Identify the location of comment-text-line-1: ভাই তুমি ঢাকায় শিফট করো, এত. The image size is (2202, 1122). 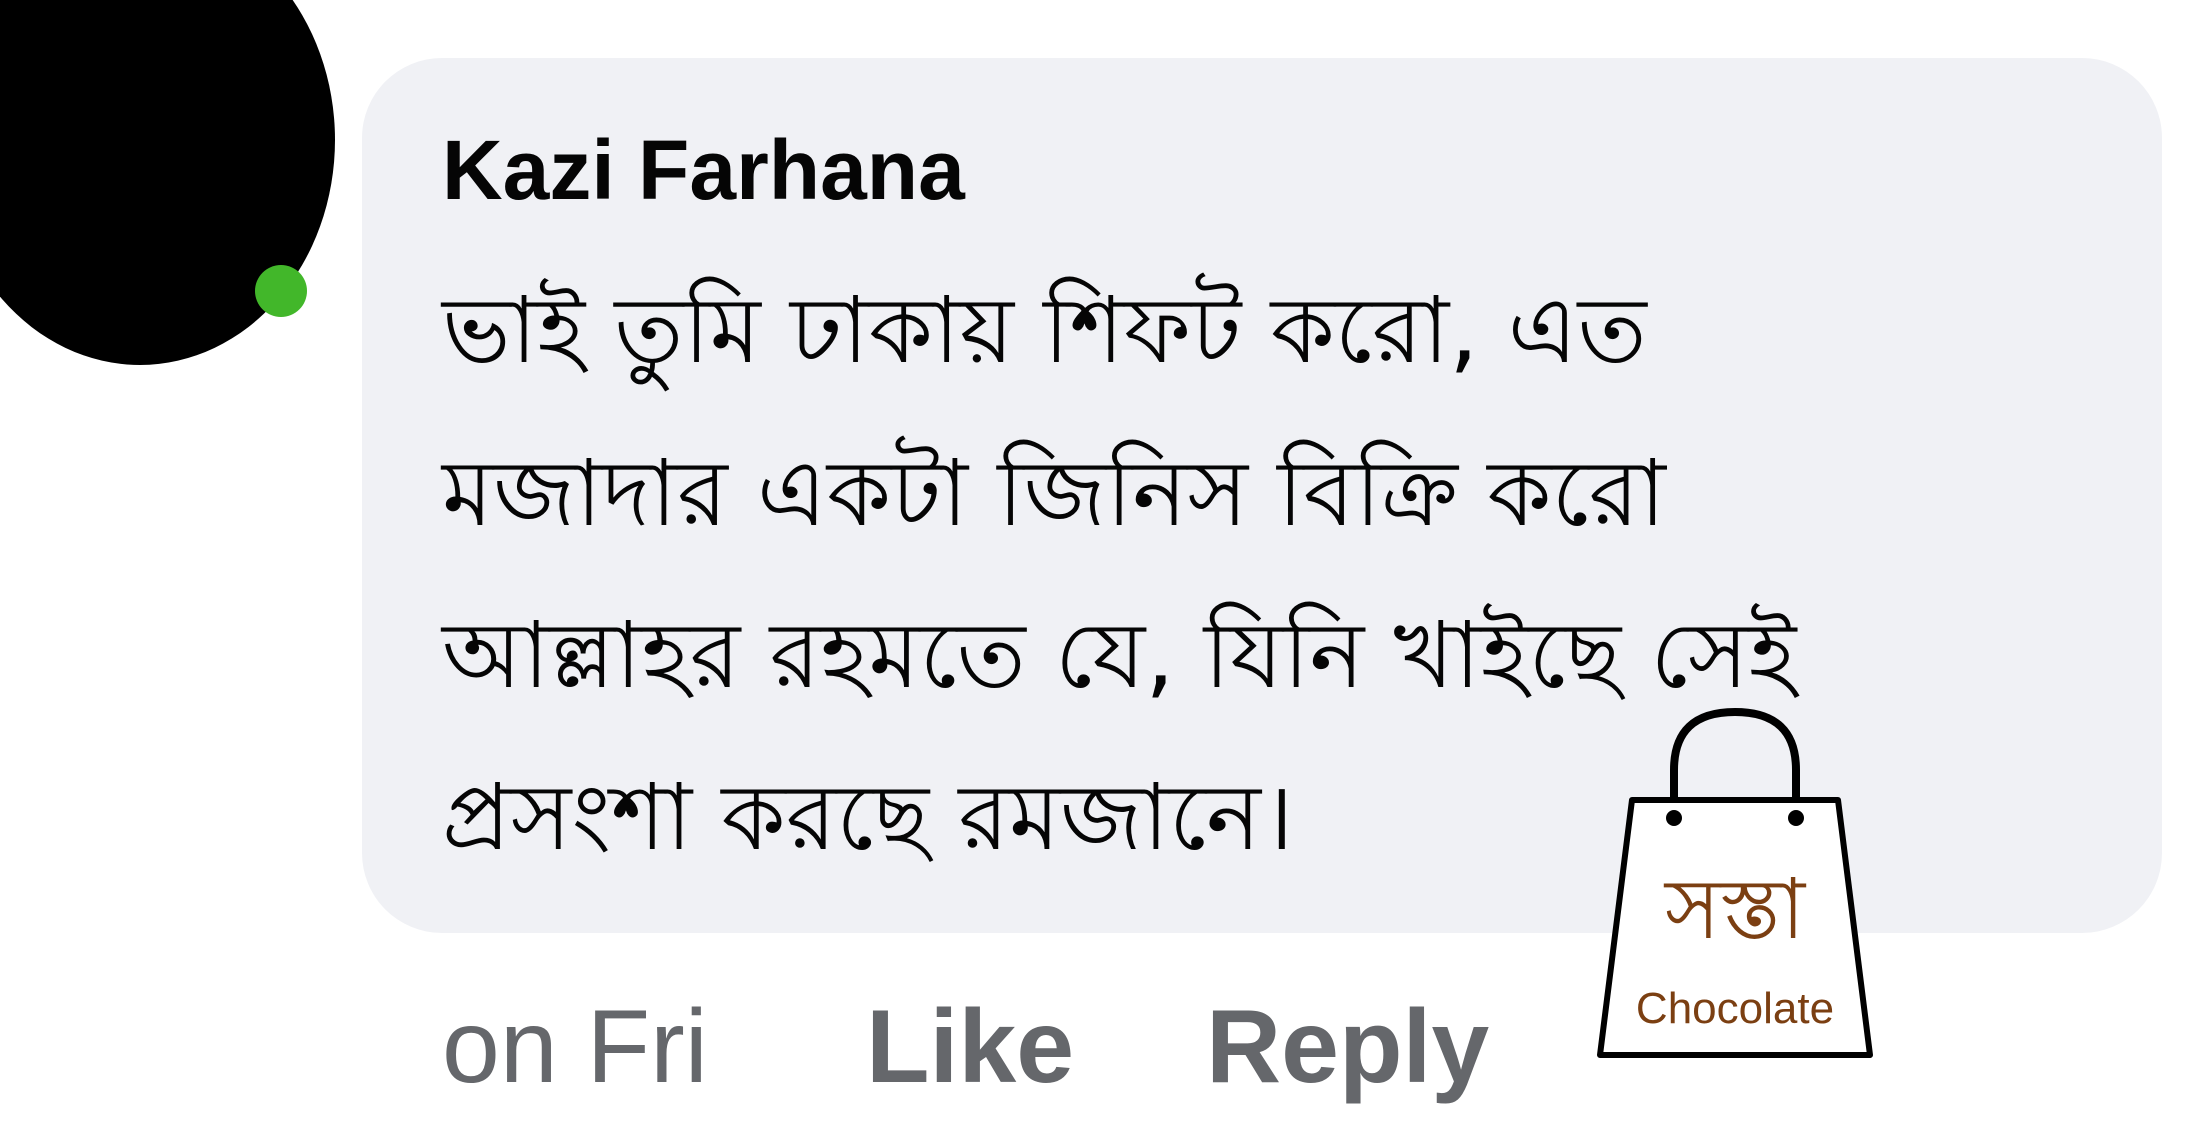
(1044, 330).